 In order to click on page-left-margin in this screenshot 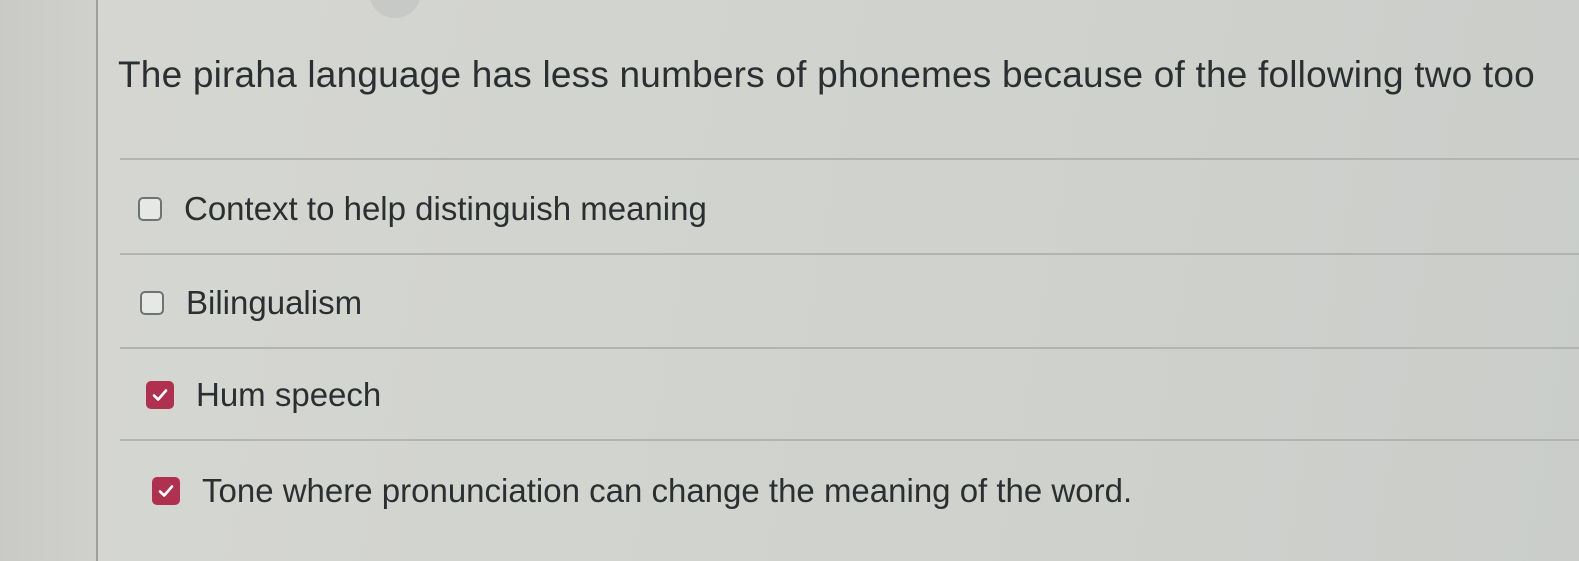, I will do `click(48, 280)`.